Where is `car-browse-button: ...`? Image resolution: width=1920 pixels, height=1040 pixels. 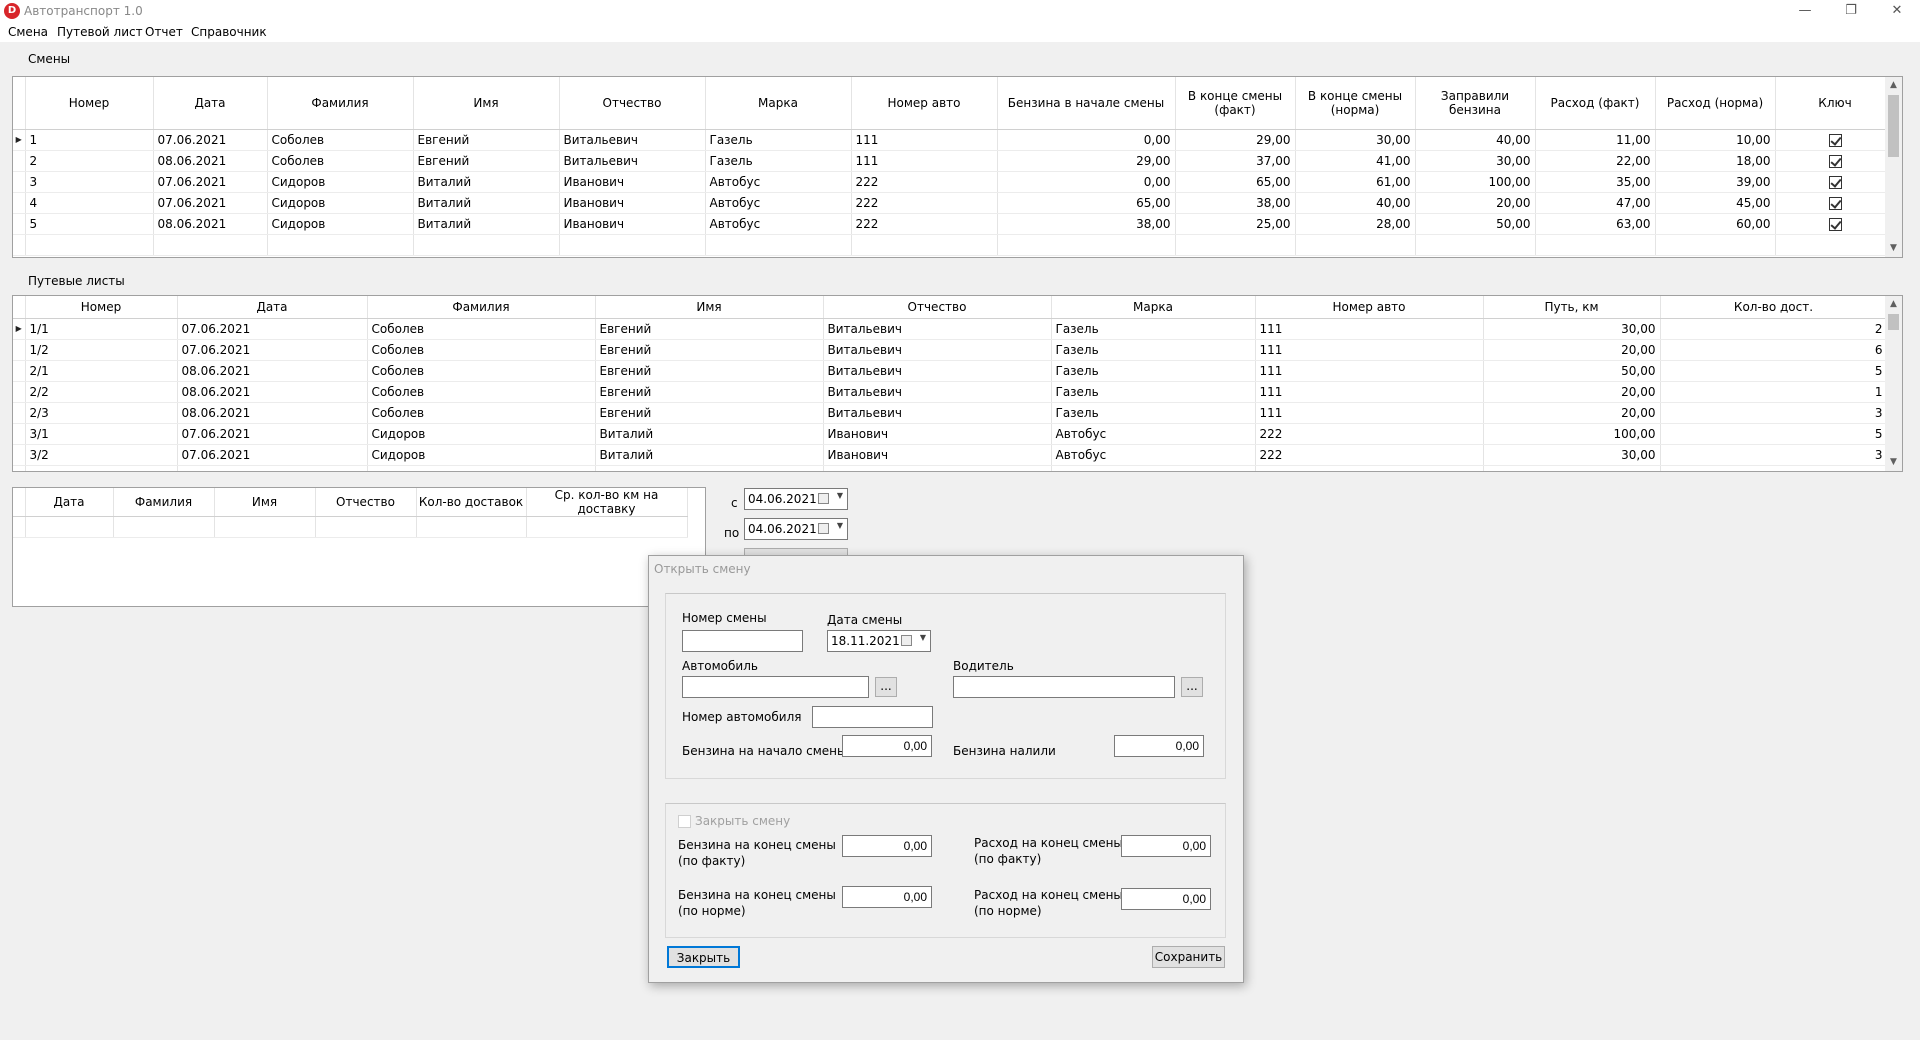
car-browse-button: ... is located at coordinates (886, 687).